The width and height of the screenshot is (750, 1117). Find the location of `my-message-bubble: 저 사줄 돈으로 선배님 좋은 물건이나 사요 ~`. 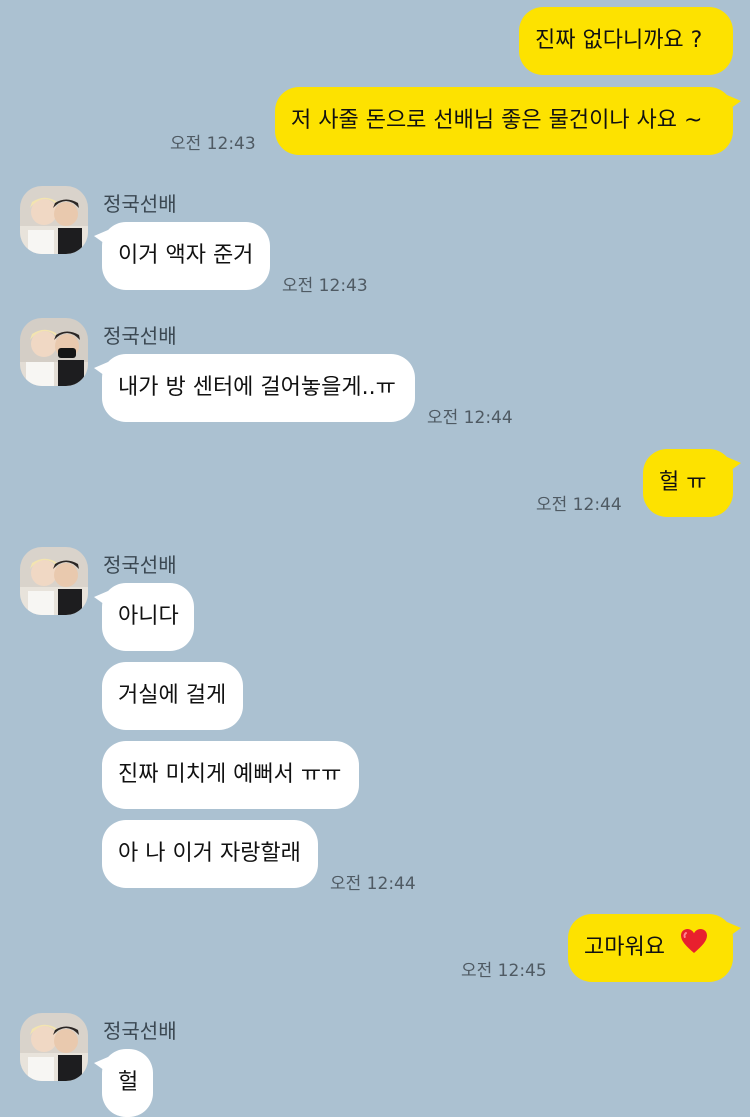

my-message-bubble: 저 사줄 돈으로 선배님 좋은 물건이나 사요 ~ is located at coordinates (508, 121).